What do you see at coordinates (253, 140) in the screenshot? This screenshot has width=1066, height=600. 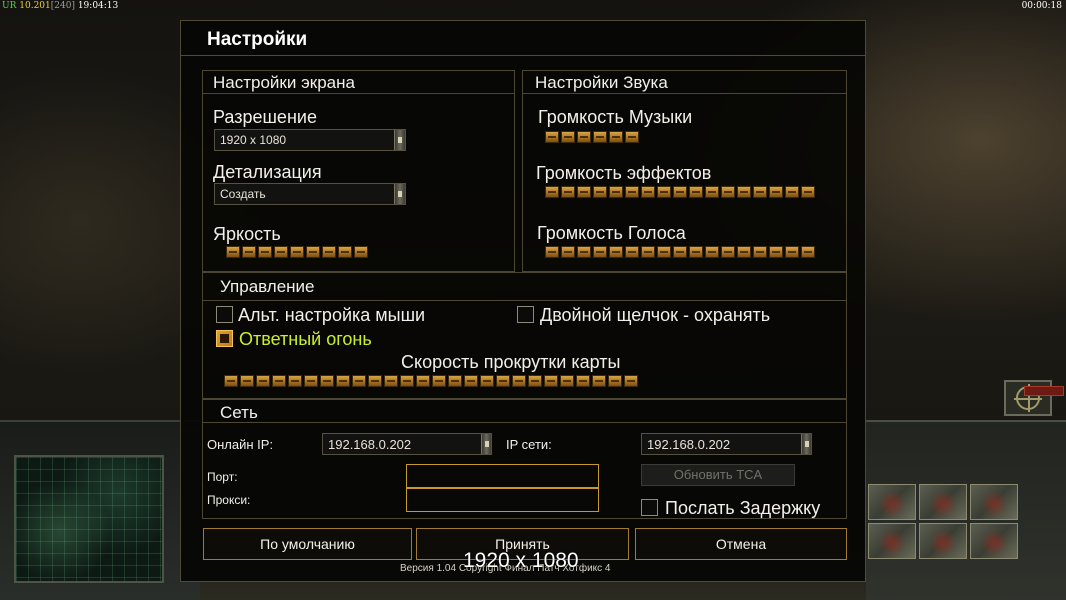 I see `resolution-value: 1920 x 1080` at bounding box center [253, 140].